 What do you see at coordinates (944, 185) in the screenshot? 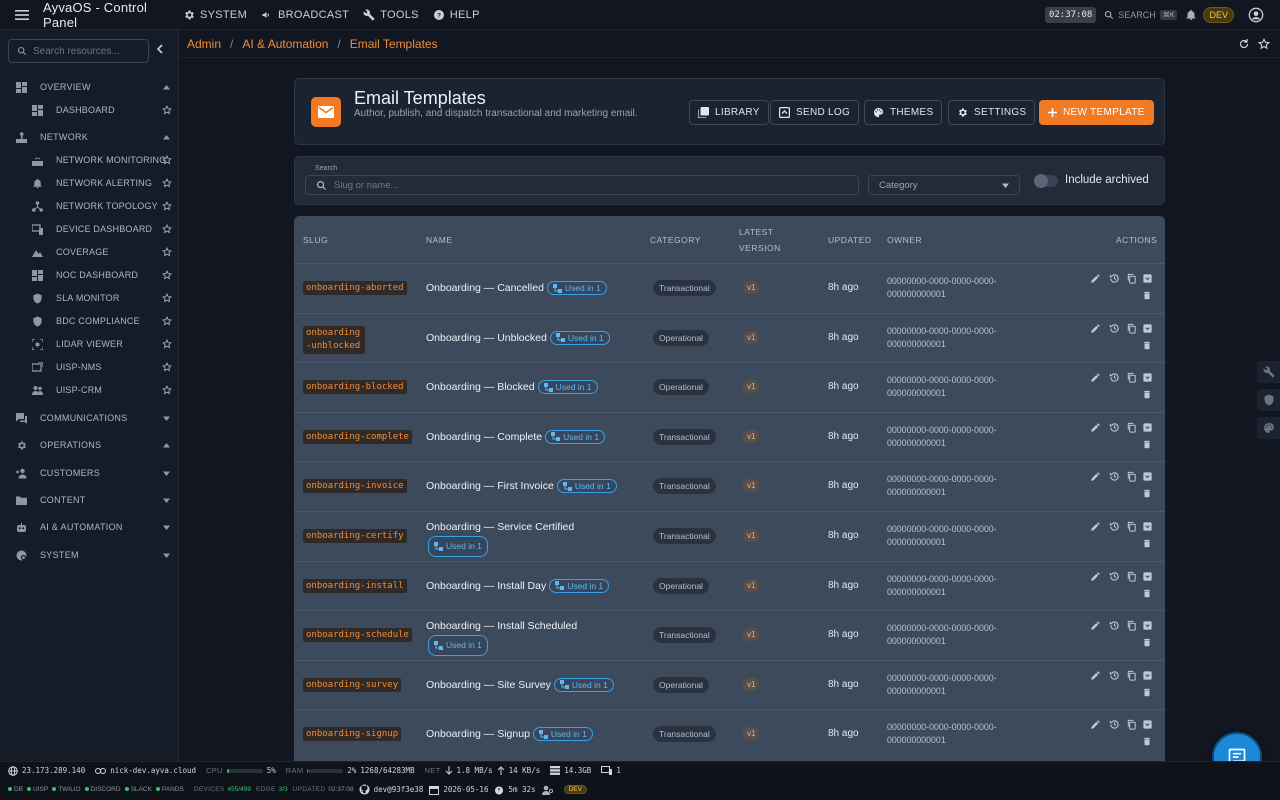
I see `category-select: Category` at bounding box center [944, 185].